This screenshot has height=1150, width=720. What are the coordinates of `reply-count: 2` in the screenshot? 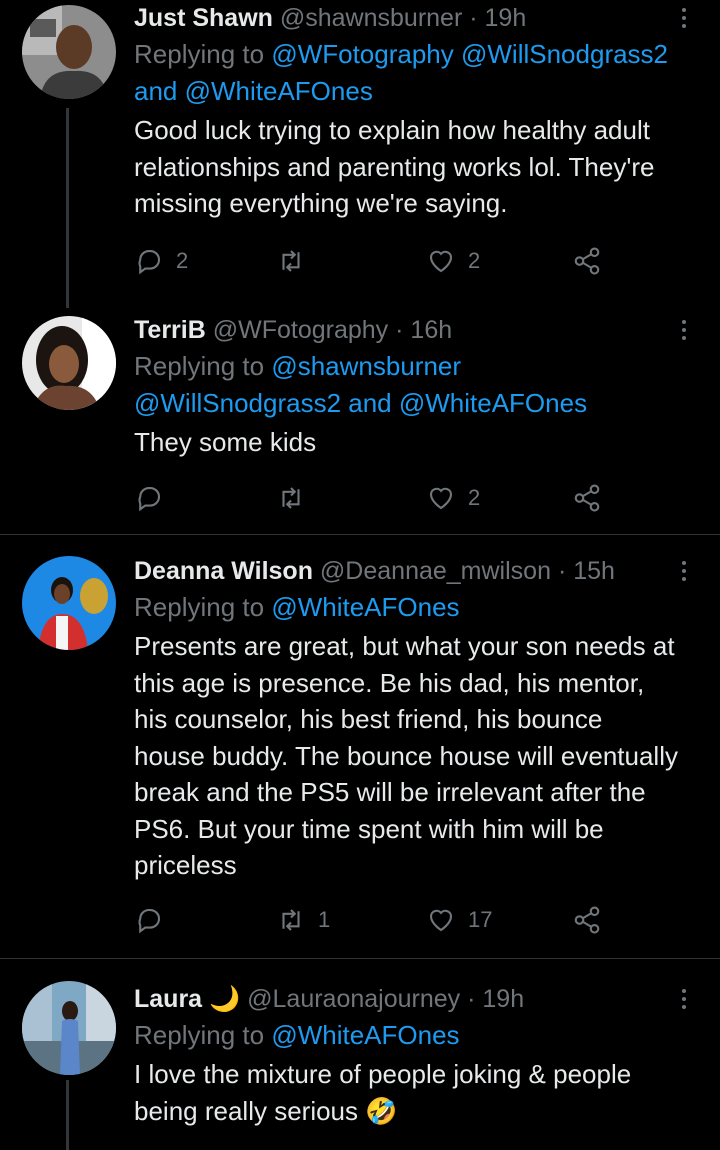 It's located at (182, 260).